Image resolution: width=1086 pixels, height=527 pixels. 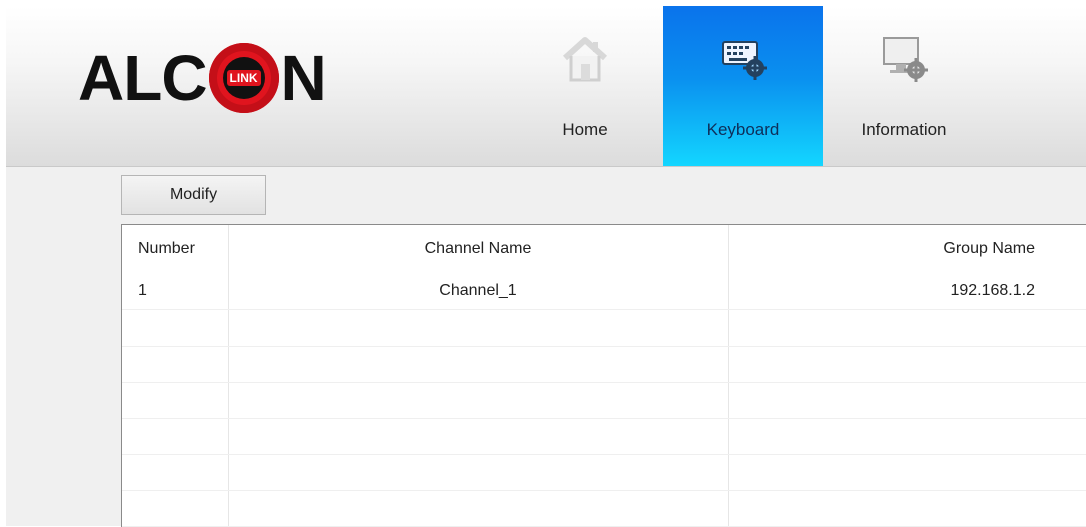 What do you see at coordinates (905, 59) in the screenshot?
I see `monitor-settings-icon` at bounding box center [905, 59].